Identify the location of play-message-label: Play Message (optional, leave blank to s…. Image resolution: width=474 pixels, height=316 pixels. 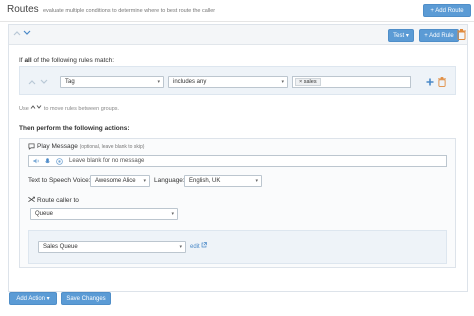
(91, 146).